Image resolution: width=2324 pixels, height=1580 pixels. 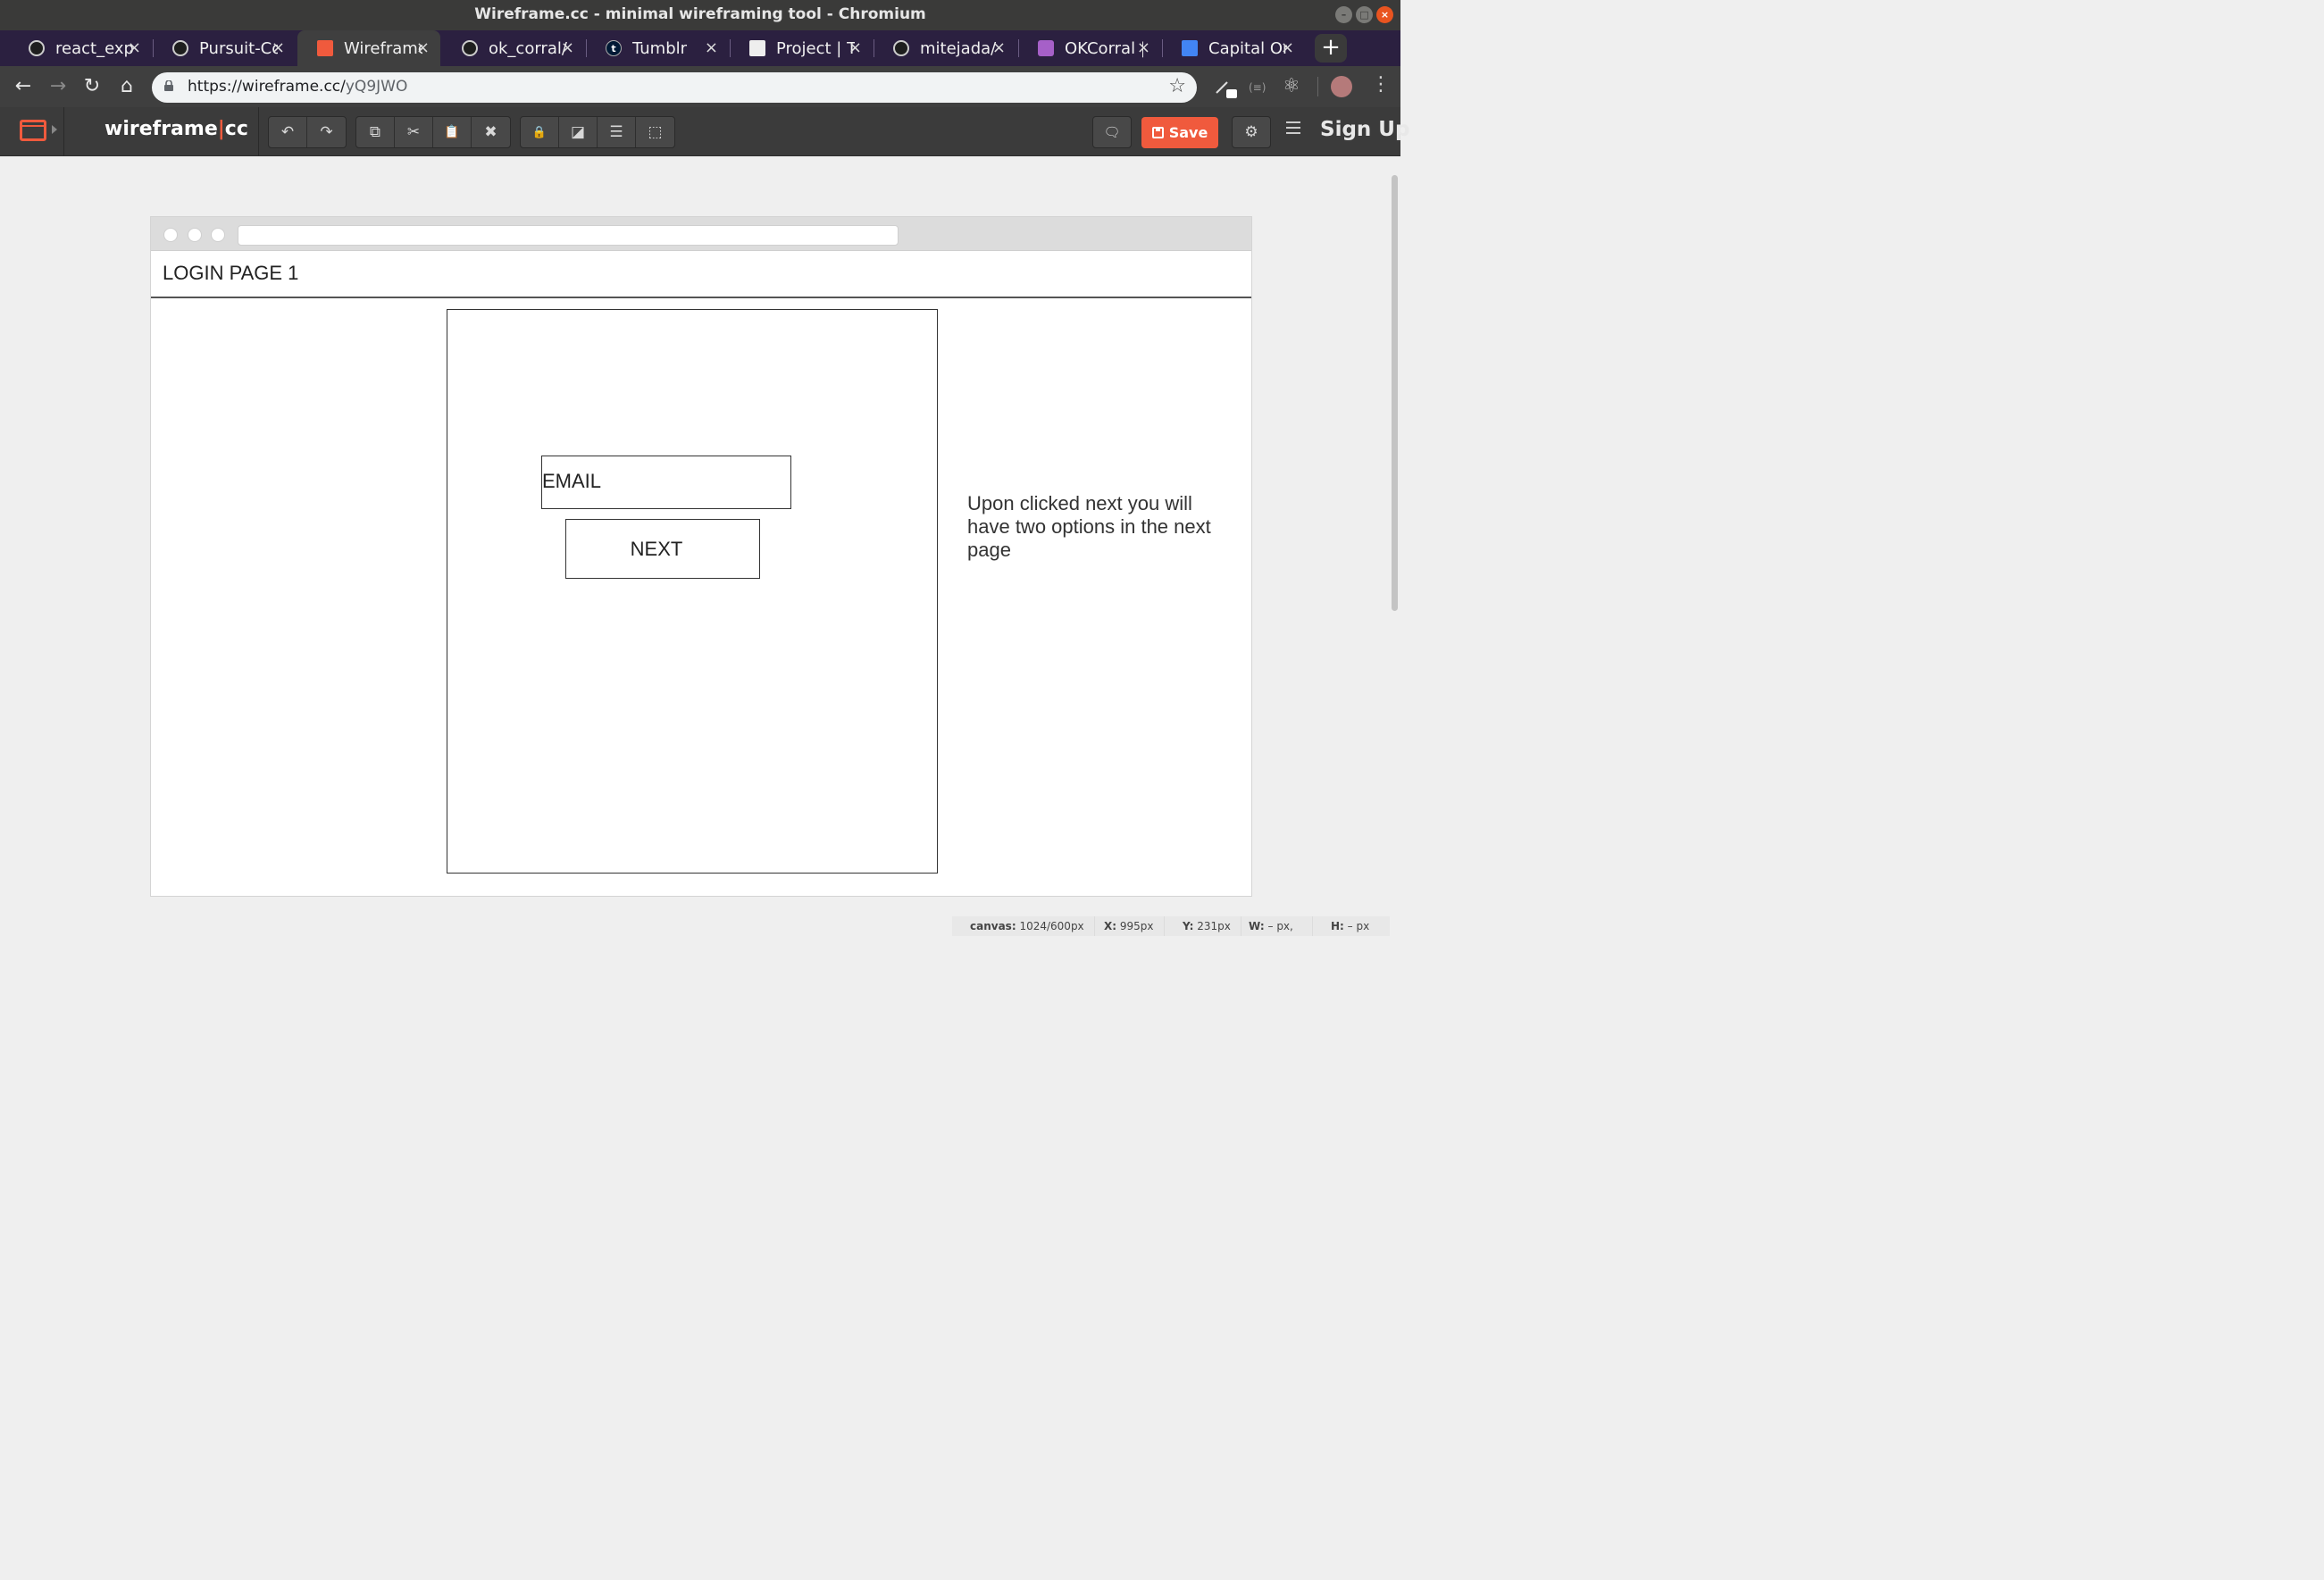 I want to click on bookmark-star-icon: ☆, so click(x=1177, y=86).